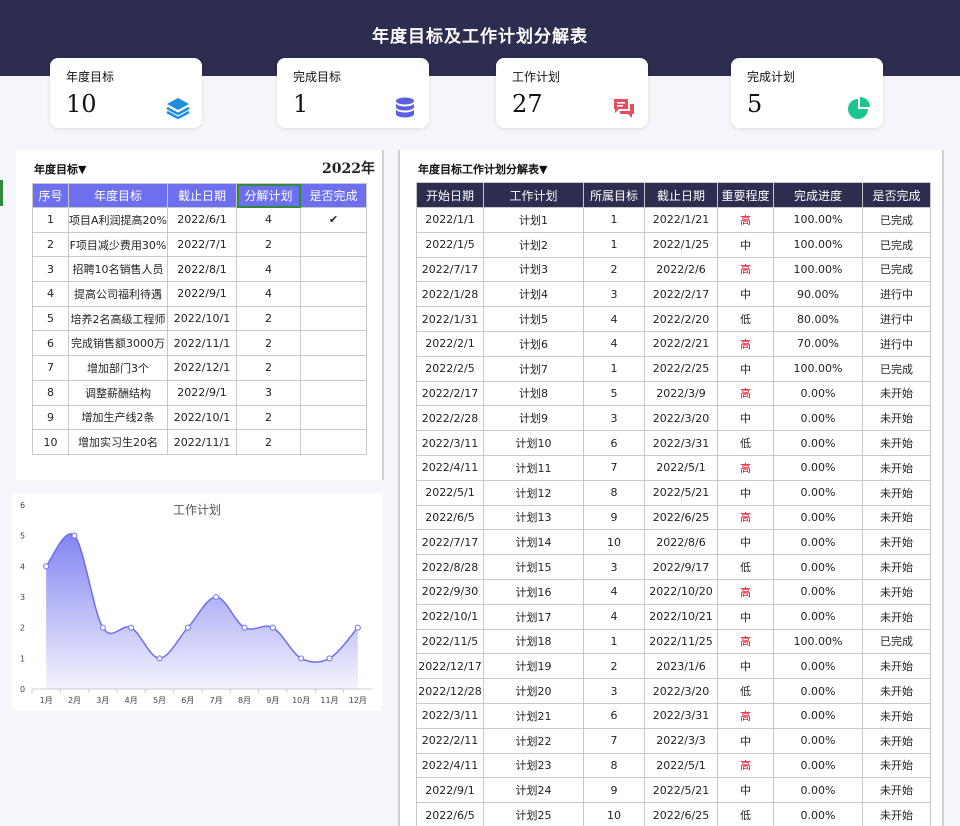  I want to click on table-cell: 1, so click(614, 641).